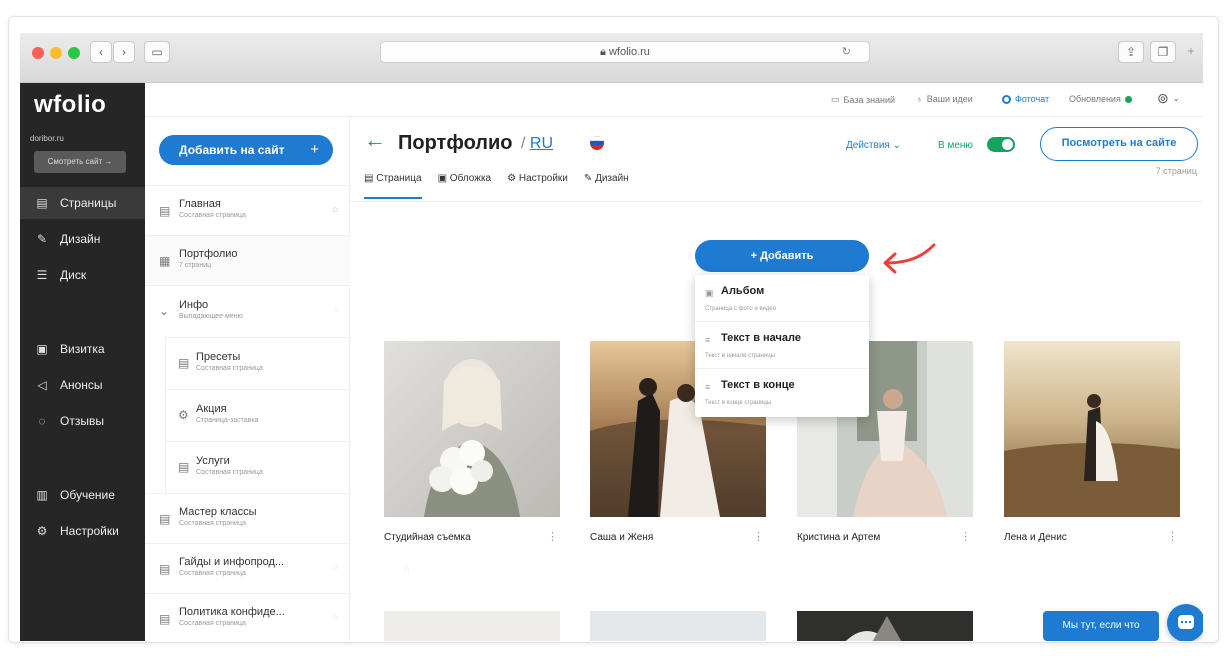 The width and height of the screenshot is (1229, 669). What do you see at coordinates (42, 275) in the screenshot?
I see `database-icon: ☰` at bounding box center [42, 275].